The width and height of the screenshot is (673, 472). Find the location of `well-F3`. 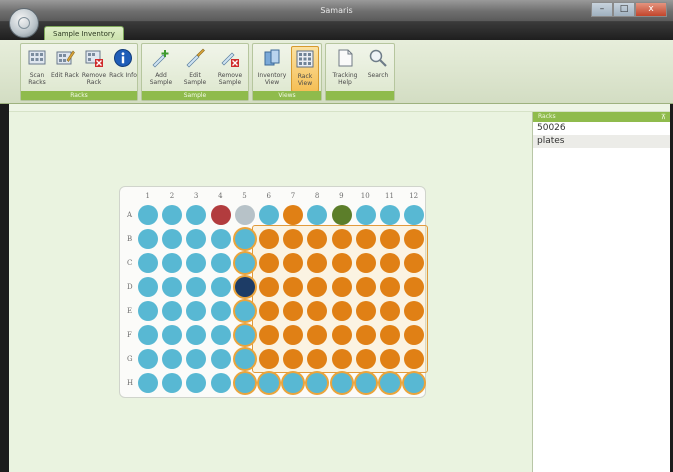

well-F3 is located at coordinates (196, 335).